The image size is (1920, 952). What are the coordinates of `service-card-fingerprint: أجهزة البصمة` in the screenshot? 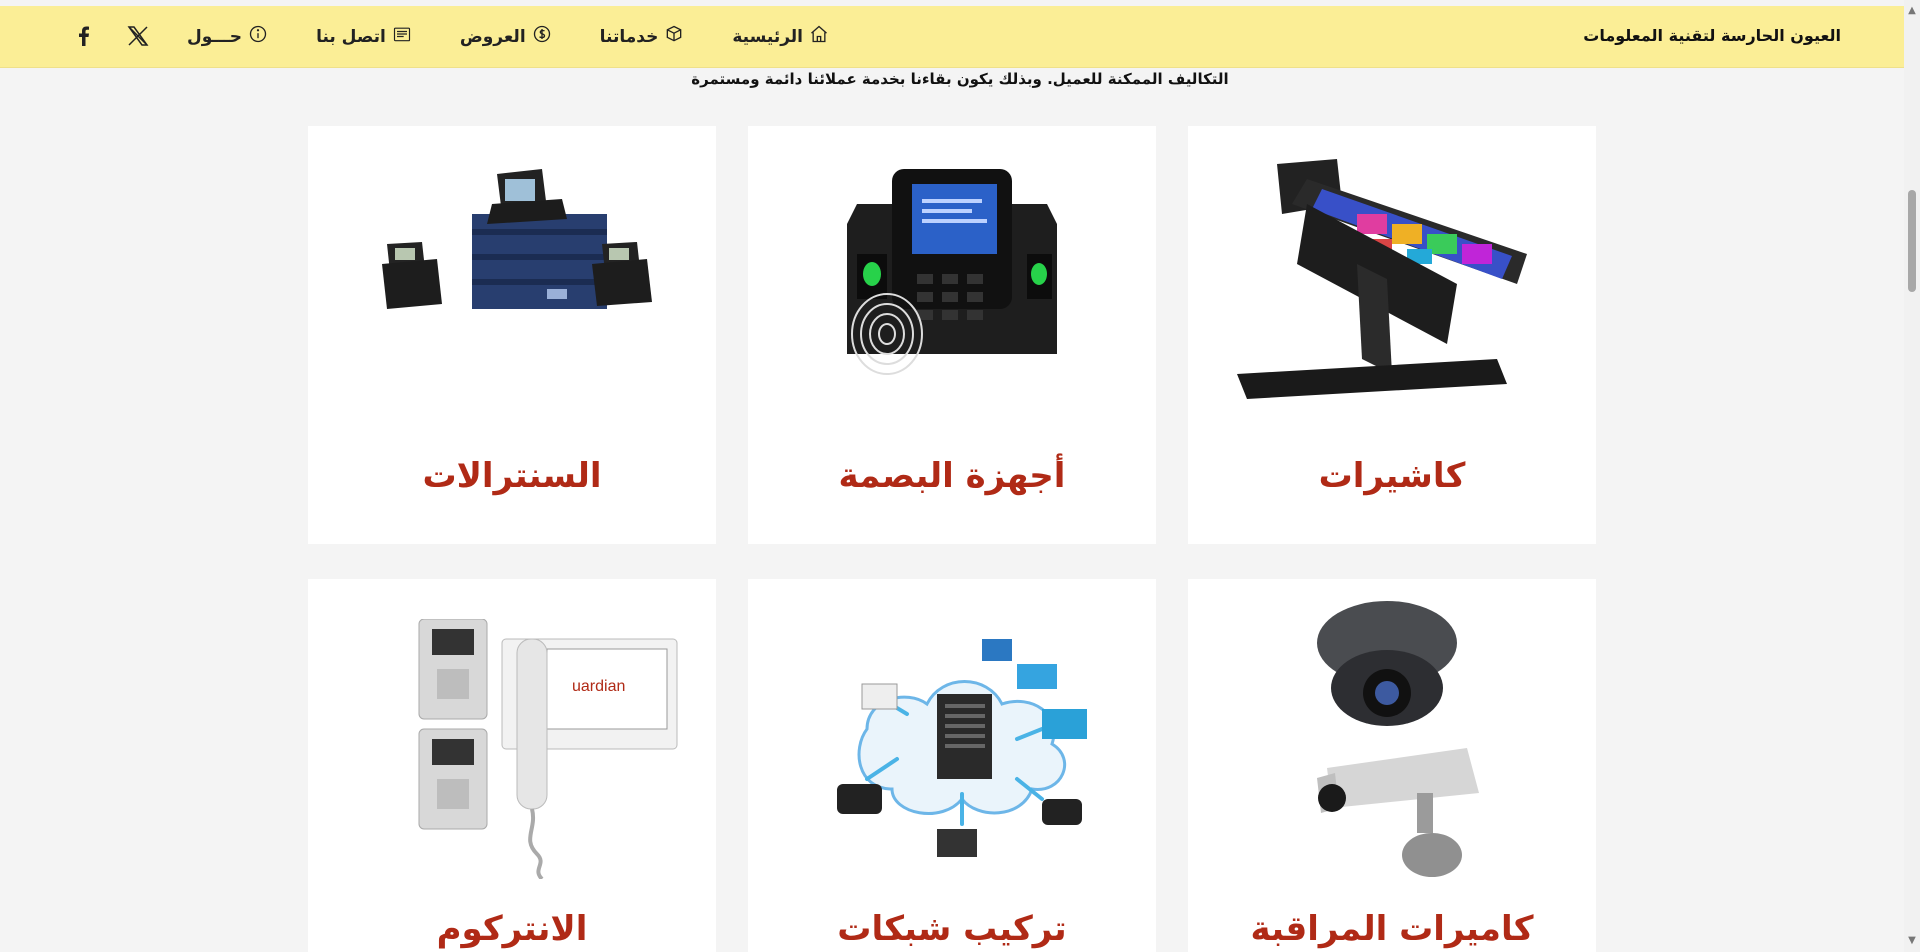 It's located at (952, 335).